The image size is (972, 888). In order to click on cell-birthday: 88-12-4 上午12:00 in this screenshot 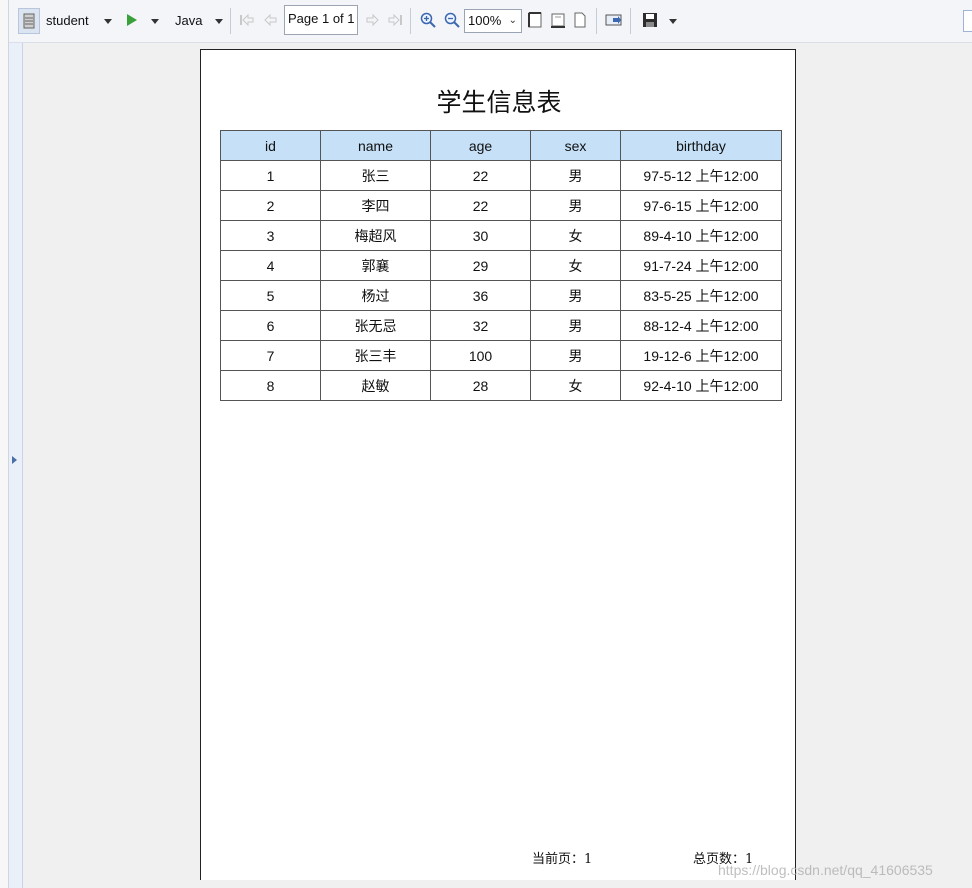, I will do `click(701, 325)`.